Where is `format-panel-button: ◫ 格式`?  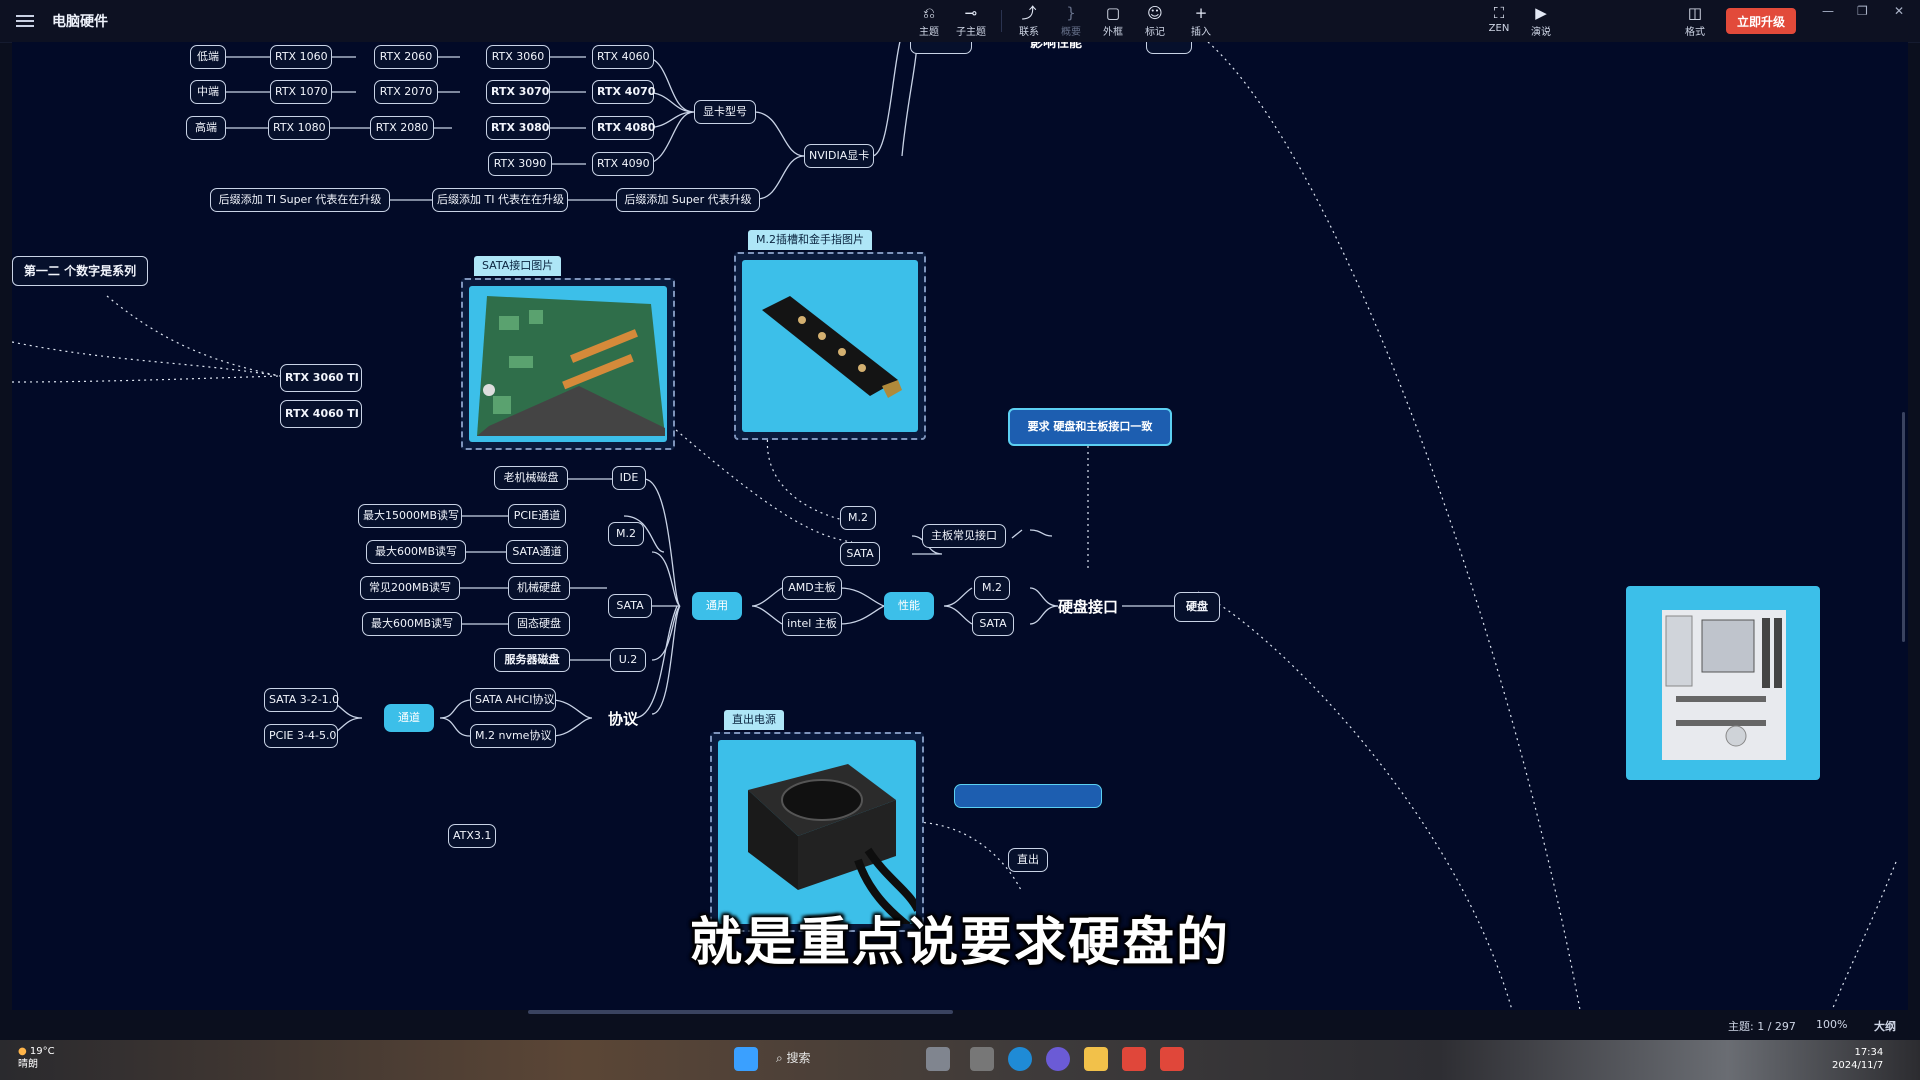 format-panel-button: ◫ 格式 is located at coordinates (1695, 21).